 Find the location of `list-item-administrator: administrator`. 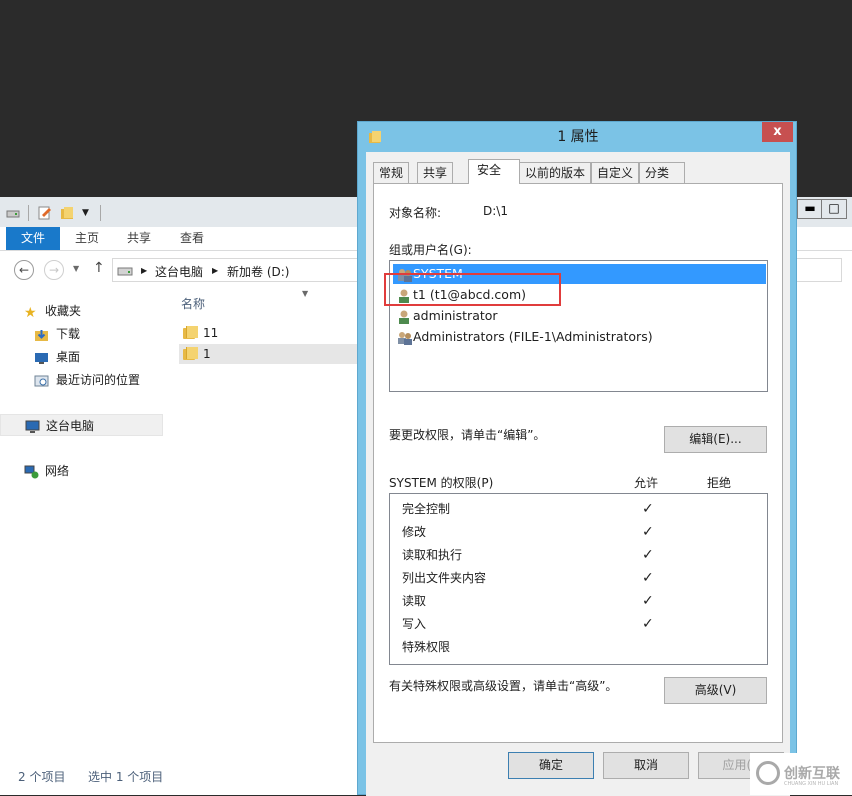

list-item-administrator: administrator is located at coordinates (579, 316).